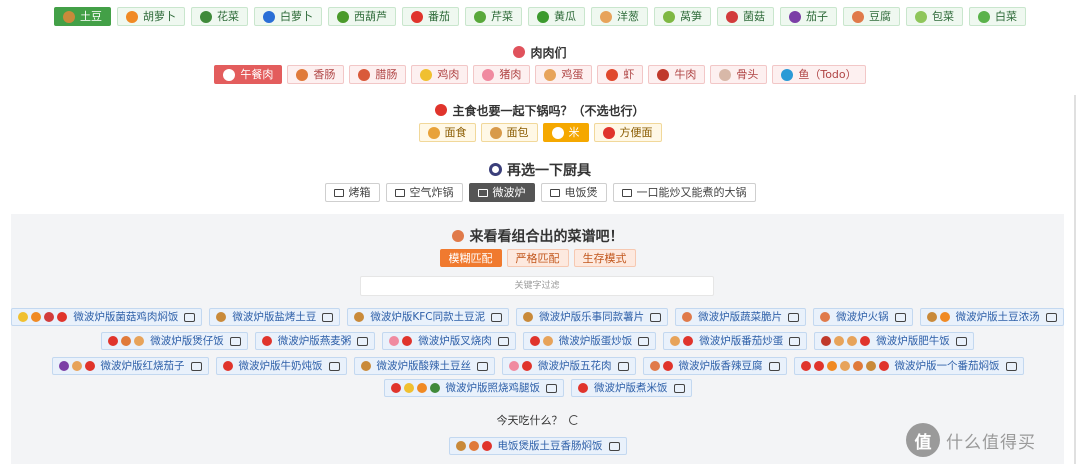  What do you see at coordinates (352, 192) in the screenshot?
I see `tool-tag: 烤箱` at bounding box center [352, 192].